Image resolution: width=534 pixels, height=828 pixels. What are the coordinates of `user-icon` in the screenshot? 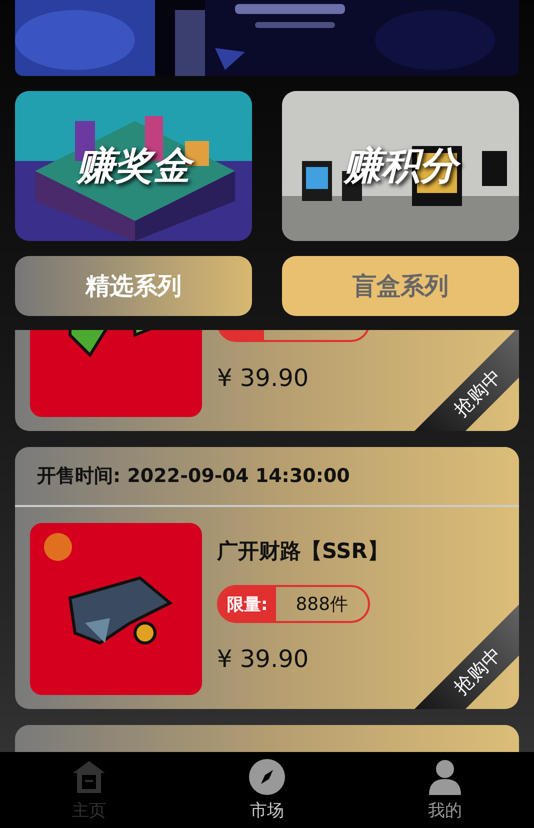 It's located at (445, 776).